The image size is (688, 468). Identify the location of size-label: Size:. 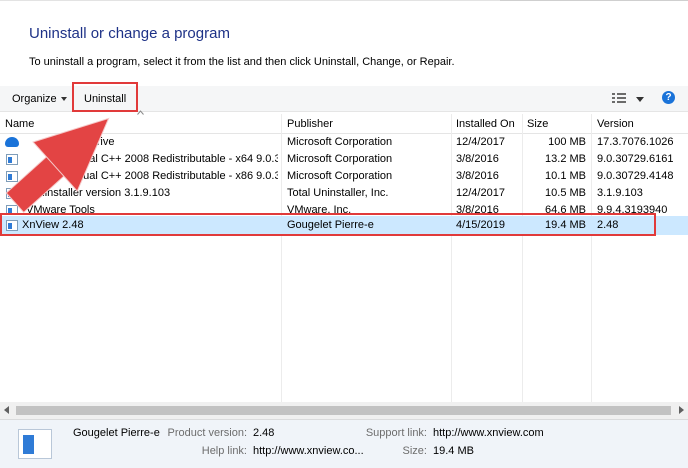
(414, 451).